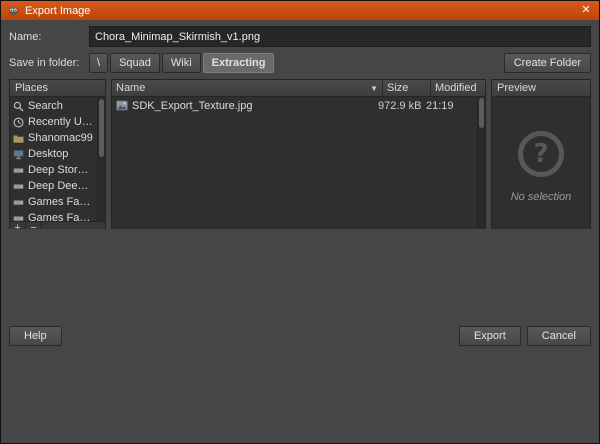 The height and width of the screenshot is (444, 600). I want to click on breadcrumb-root: \, so click(99, 63).